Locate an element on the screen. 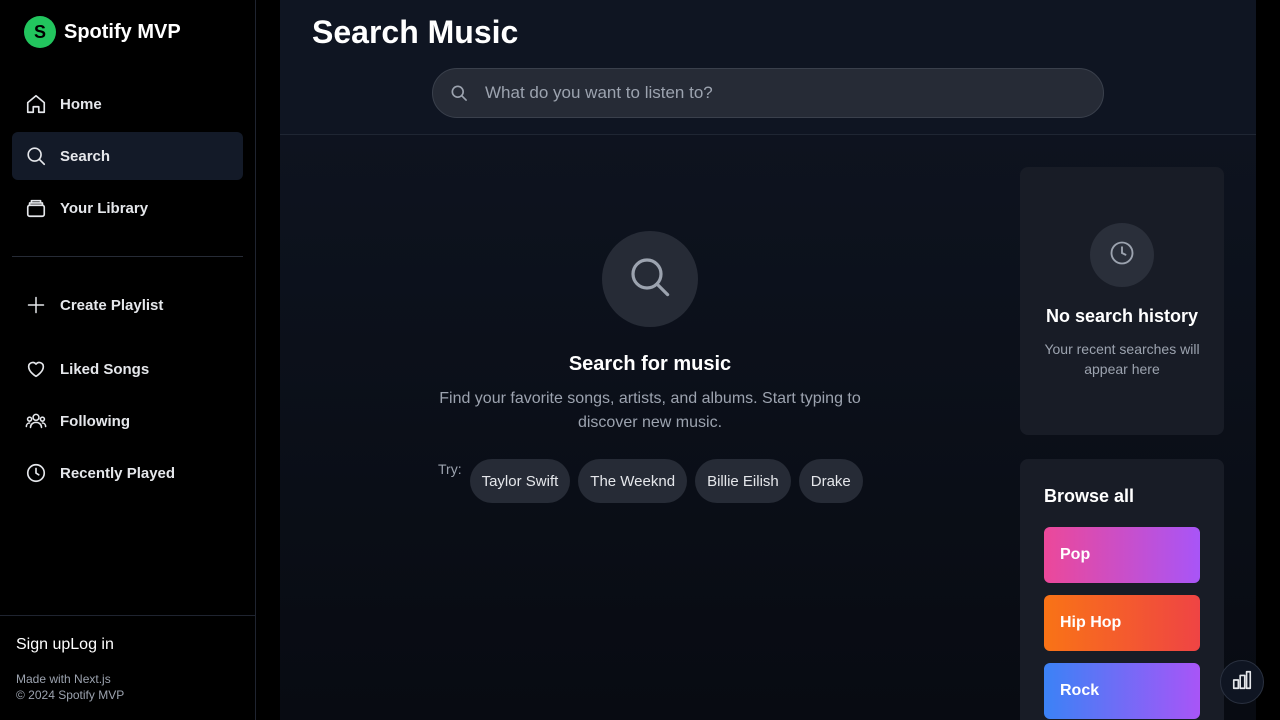 The image size is (1280, 720). empty-state-title: Search for music is located at coordinates (650, 364).